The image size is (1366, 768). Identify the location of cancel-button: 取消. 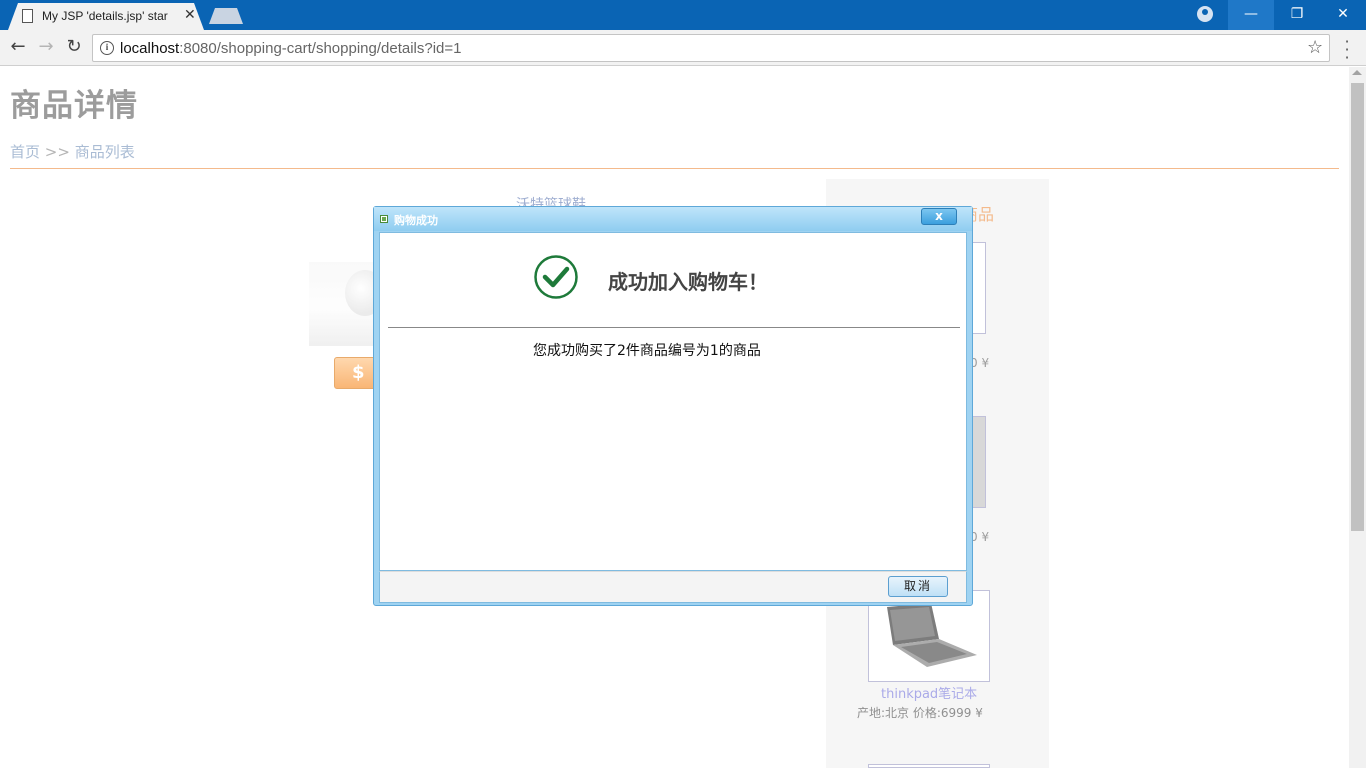
(918, 586).